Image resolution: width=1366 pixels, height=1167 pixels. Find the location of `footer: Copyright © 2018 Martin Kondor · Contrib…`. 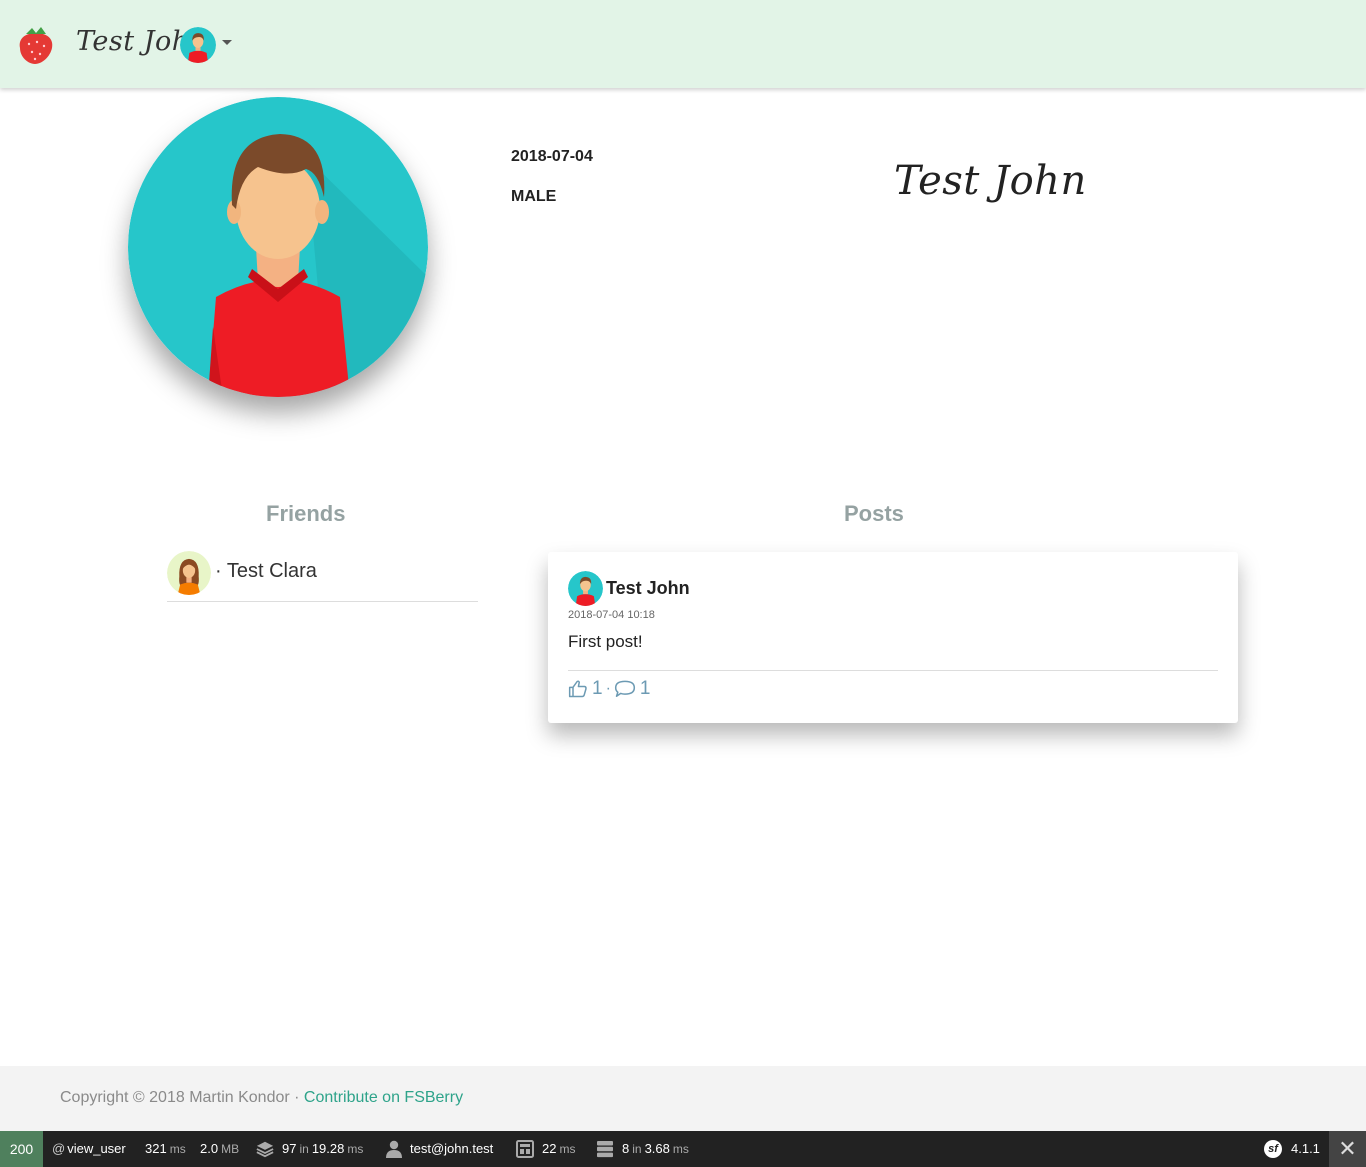

footer: Copyright © 2018 Martin Kondor · Contrib… is located at coordinates (683, 1098).